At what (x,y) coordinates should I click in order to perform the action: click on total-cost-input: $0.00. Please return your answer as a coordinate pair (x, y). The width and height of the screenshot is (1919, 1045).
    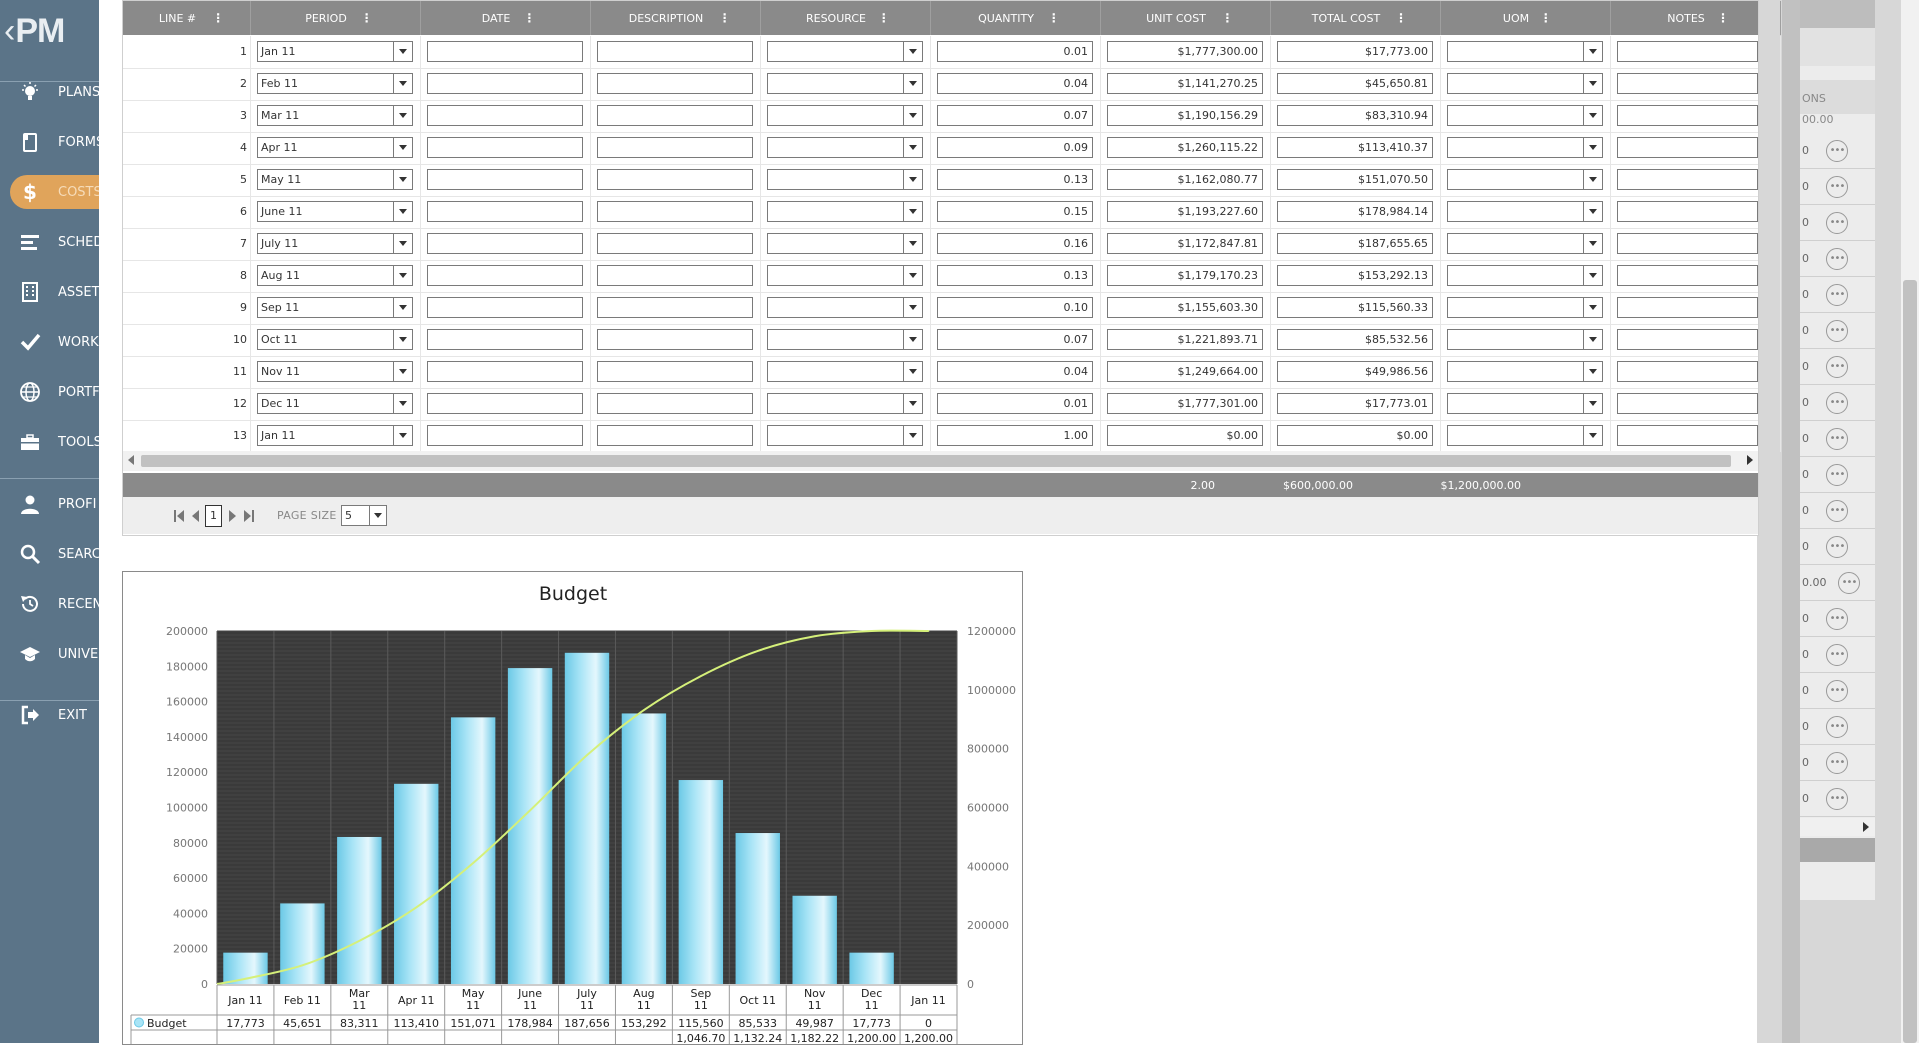
    Looking at the image, I should click on (1355, 435).